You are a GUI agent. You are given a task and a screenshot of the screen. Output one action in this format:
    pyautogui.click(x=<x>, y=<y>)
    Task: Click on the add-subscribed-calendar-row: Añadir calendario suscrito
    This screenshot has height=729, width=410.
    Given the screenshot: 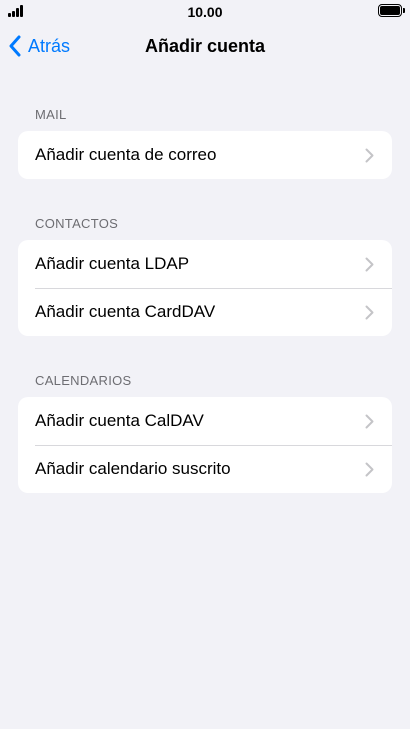 What is the action you would take?
    pyautogui.click(x=205, y=469)
    